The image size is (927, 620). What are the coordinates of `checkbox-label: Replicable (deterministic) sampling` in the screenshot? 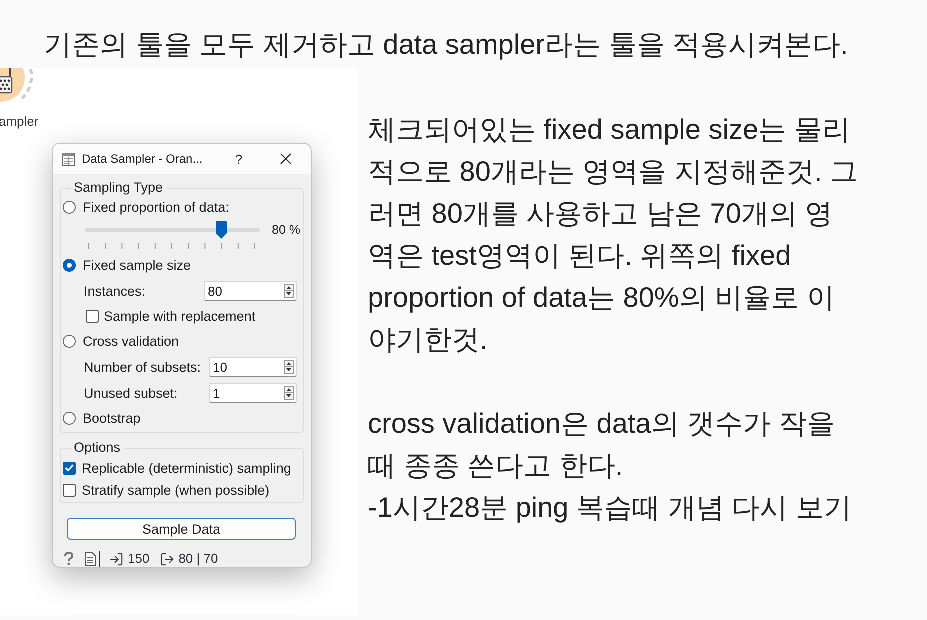 It's located at (187, 468).